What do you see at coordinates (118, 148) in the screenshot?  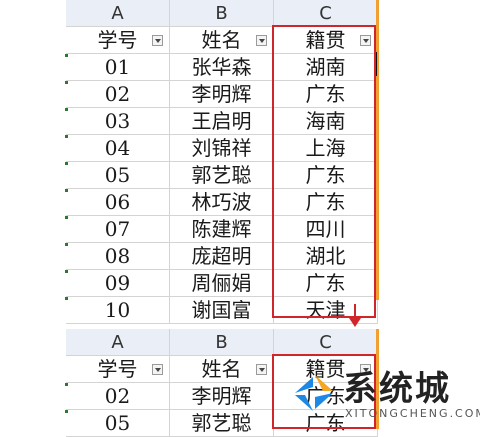 I see `table-cell: 04` at bounding box center [118, 148].